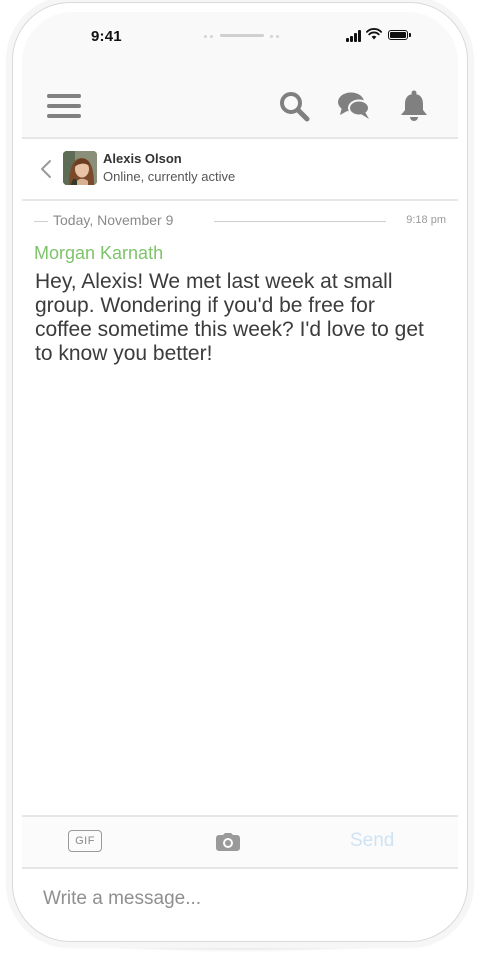 This screenshot has height=962, width=480. I want to click on composer-toolbar: GIF Send, so click(240, 842).